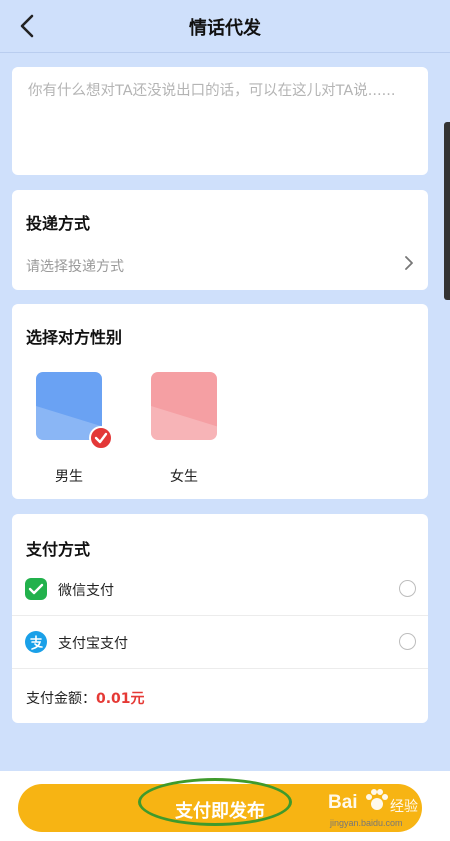 The width and height of the screenshot is (450, 841). Describe the element at coordinates (74, 337) in the screenshot. I see `gender-title: 选择对方性别` at that location.